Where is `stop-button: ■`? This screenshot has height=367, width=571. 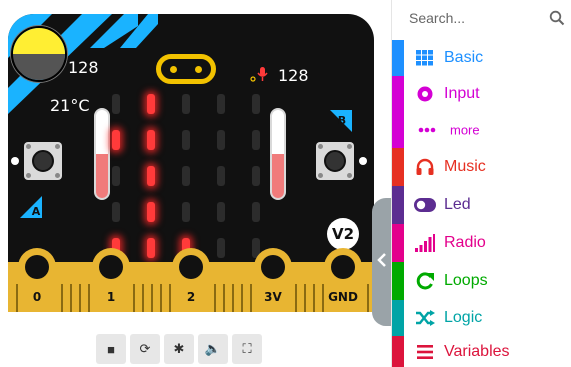 stop-button: ■ is located at coordinates (111, 349).